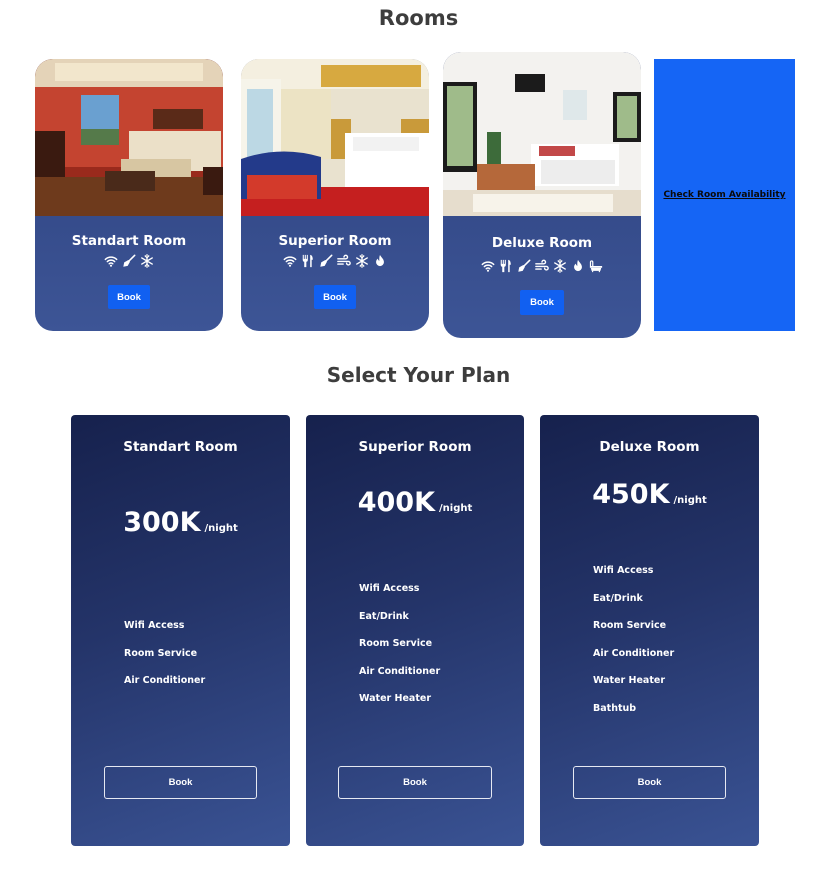 The image size is (837, 879). Describe the element at coordinates (418, 18) in the screenshot. I see `rooms-title: Rooms` at that location.